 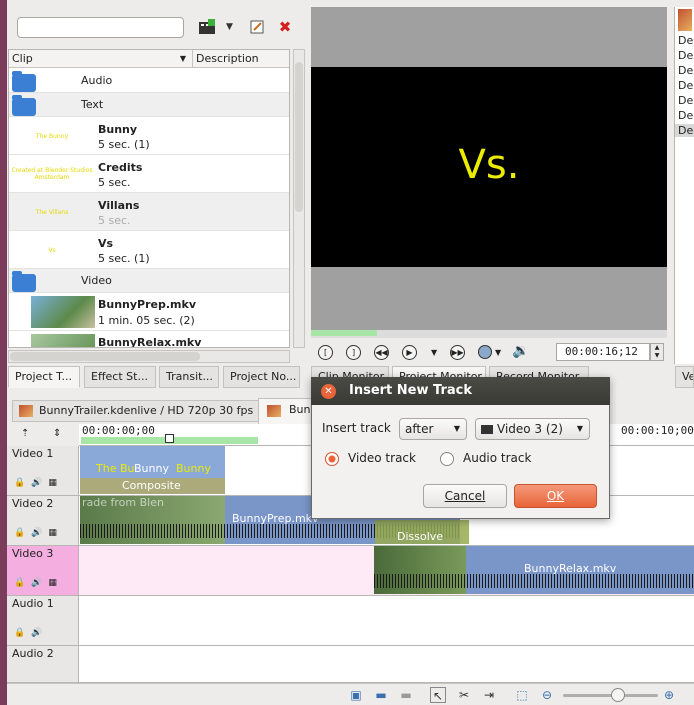 I want to click on video-clip-bunnyrelax: BunnyRelax.mkv, so click(x=534, y=570).